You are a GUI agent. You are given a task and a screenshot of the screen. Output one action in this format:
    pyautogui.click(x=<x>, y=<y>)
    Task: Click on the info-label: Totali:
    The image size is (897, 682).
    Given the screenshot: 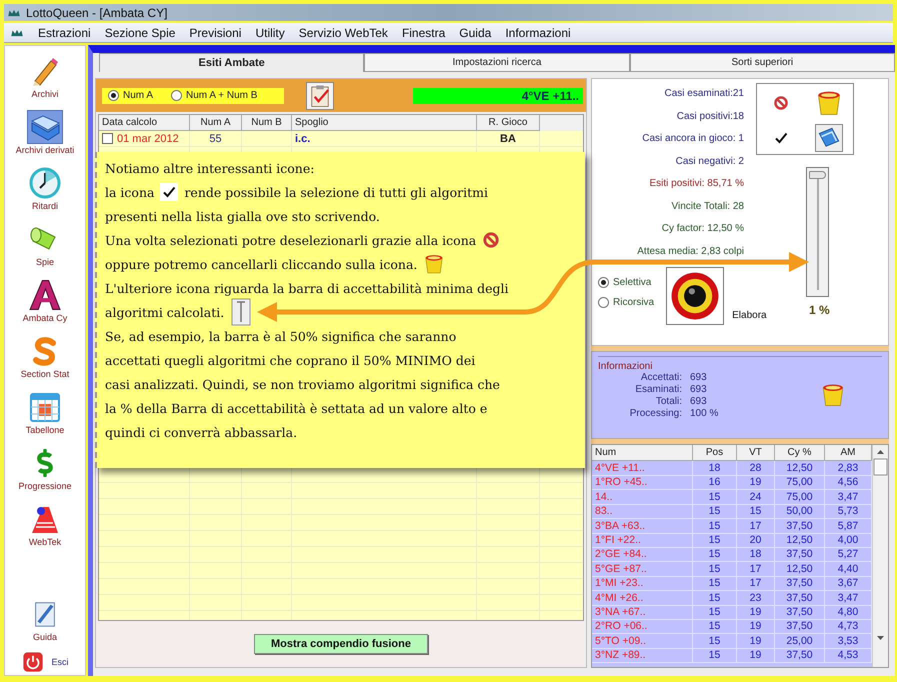 What is the action you would take?
    pyautogui.click(x=668, y=401)
    